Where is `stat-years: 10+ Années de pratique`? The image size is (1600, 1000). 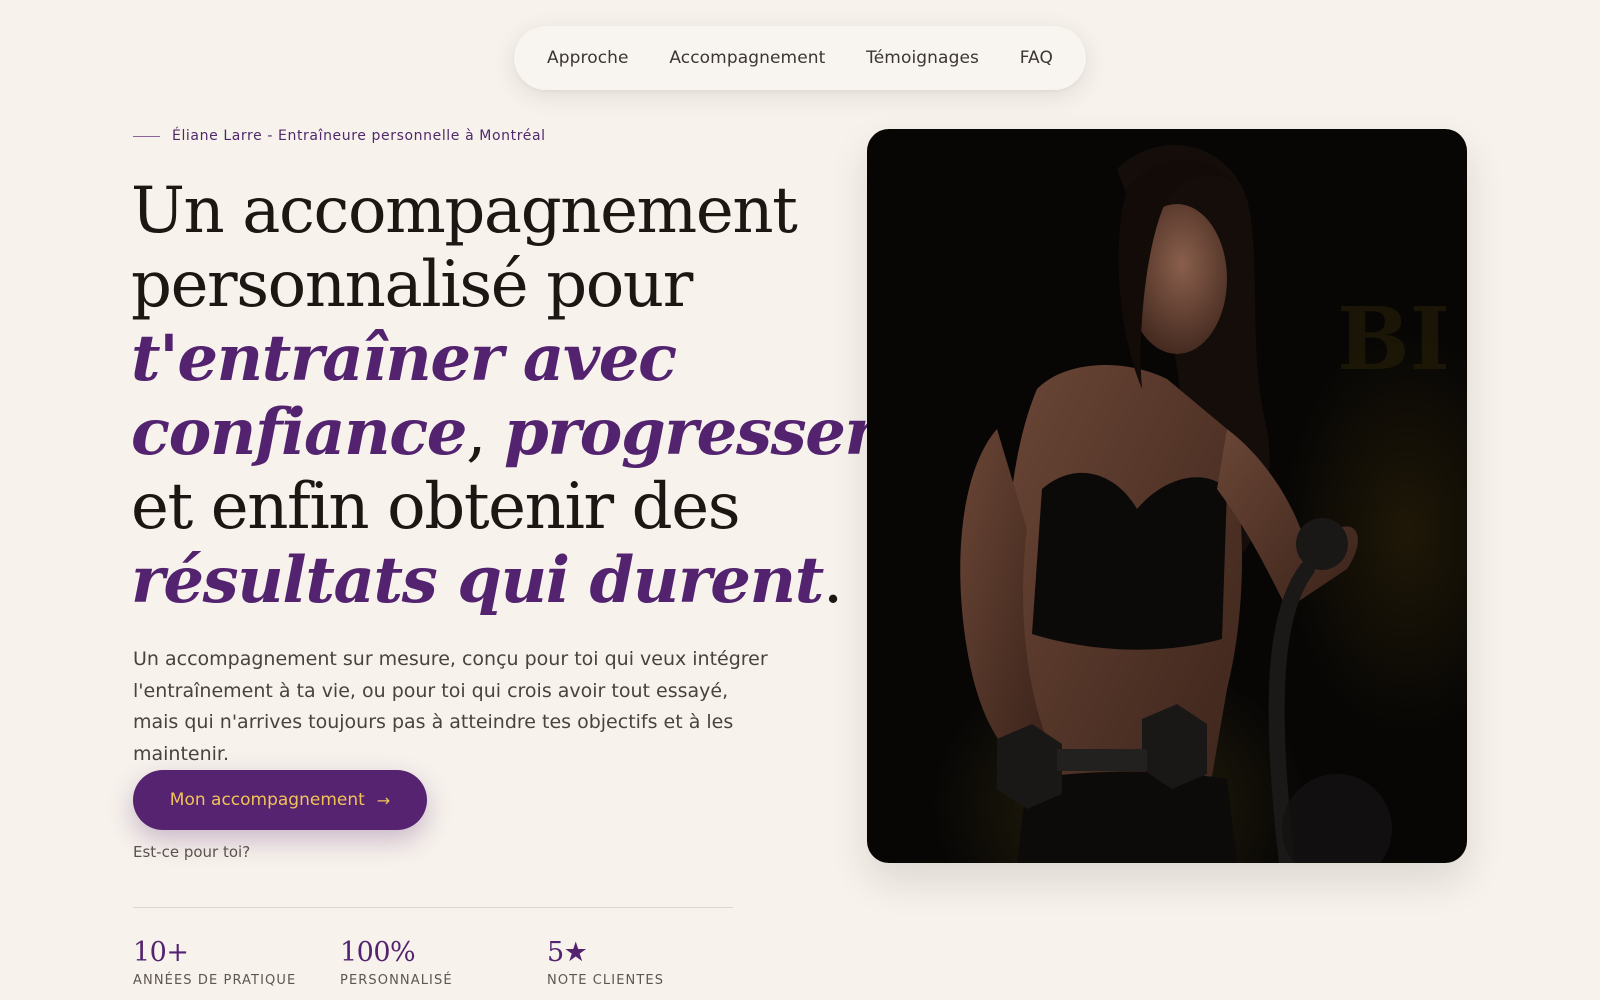
stat-years: 10+ Années de pratique is located at coordinates (236, 963).